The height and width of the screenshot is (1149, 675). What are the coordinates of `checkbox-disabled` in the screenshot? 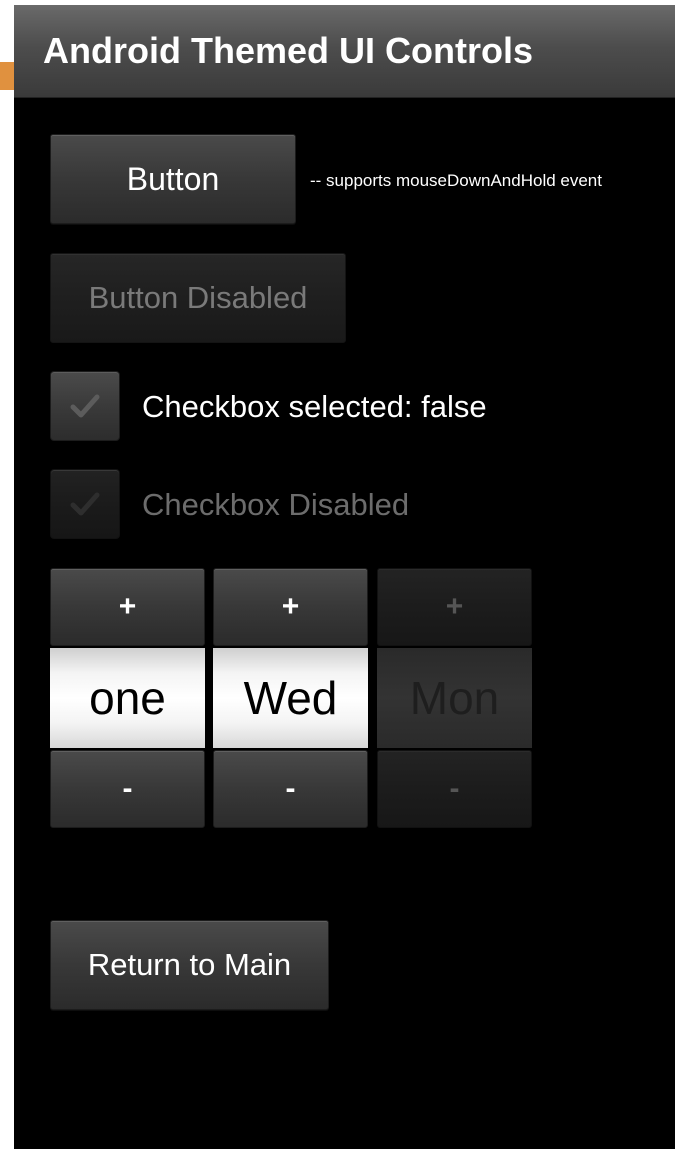 It's located at (85, 504).